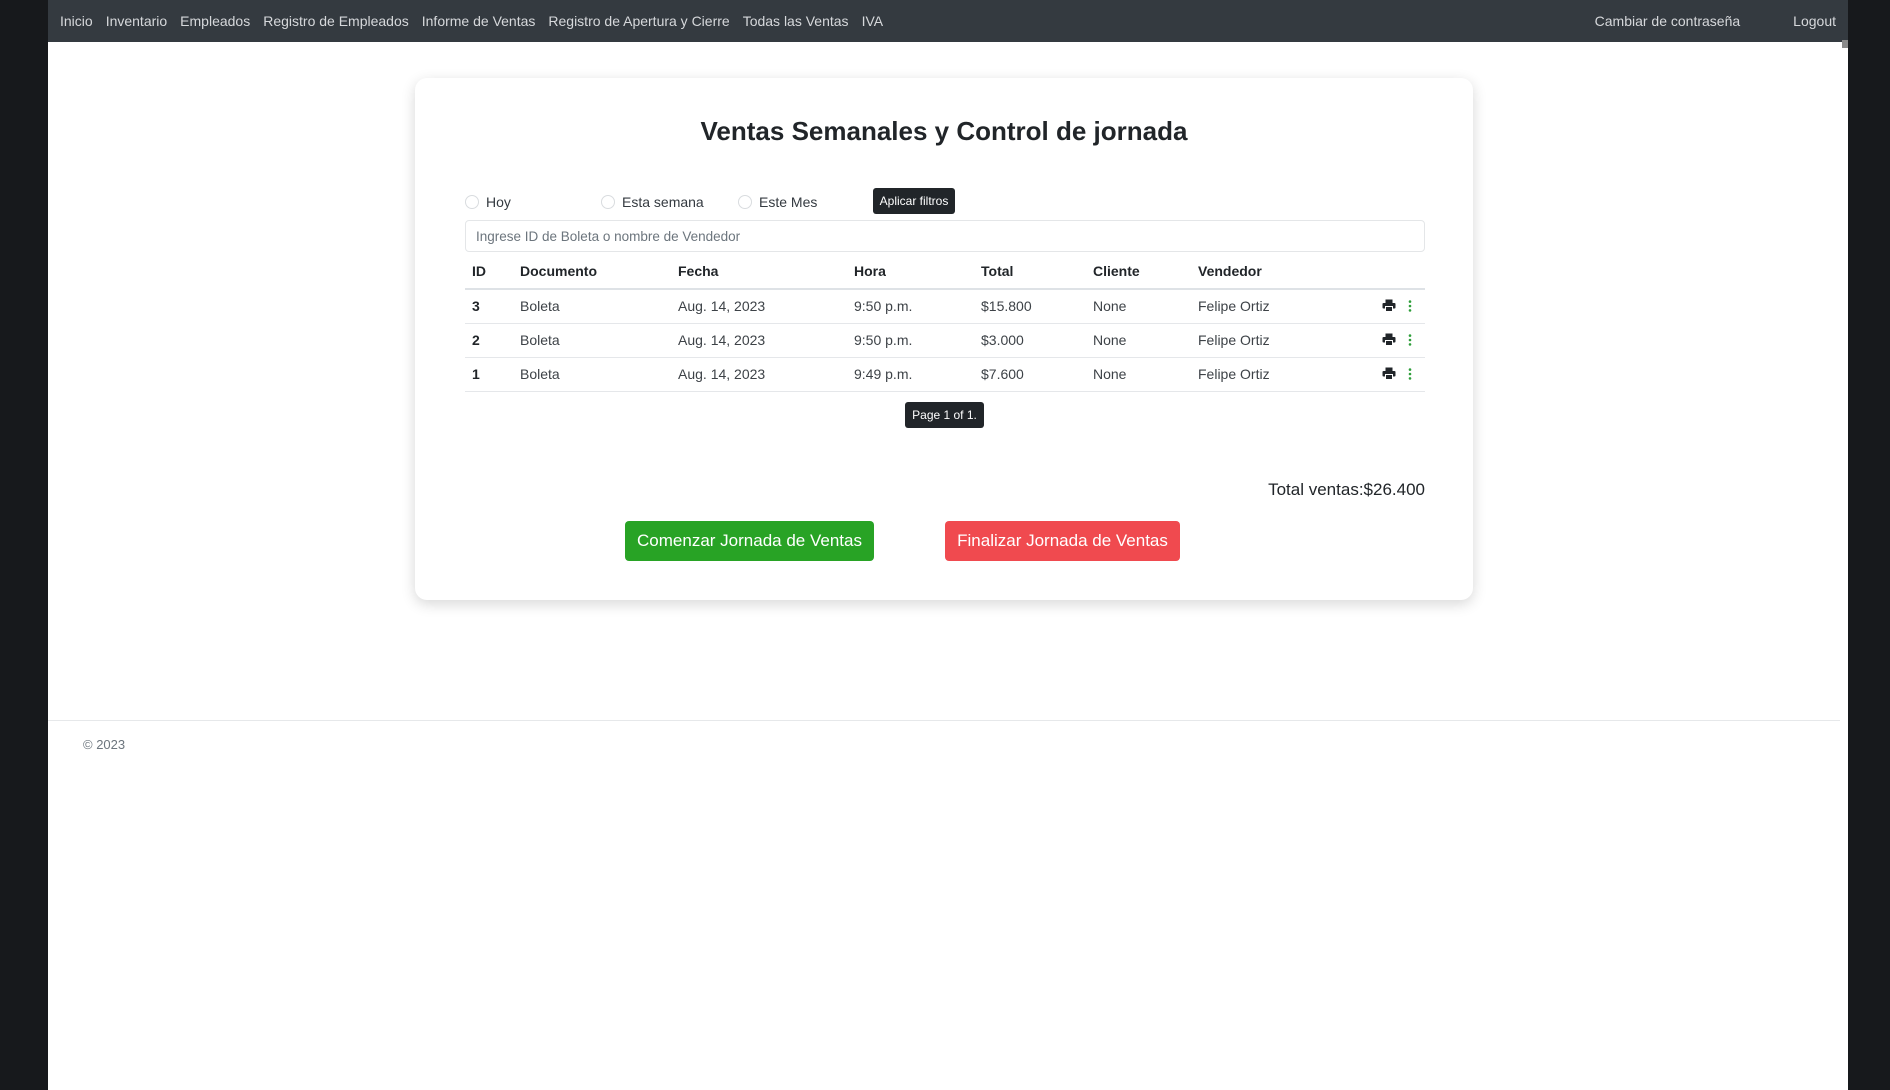 Image resolution: width=1890 pixels, height=1090 pixels. I want to click on radio-today, so click(472, 202).